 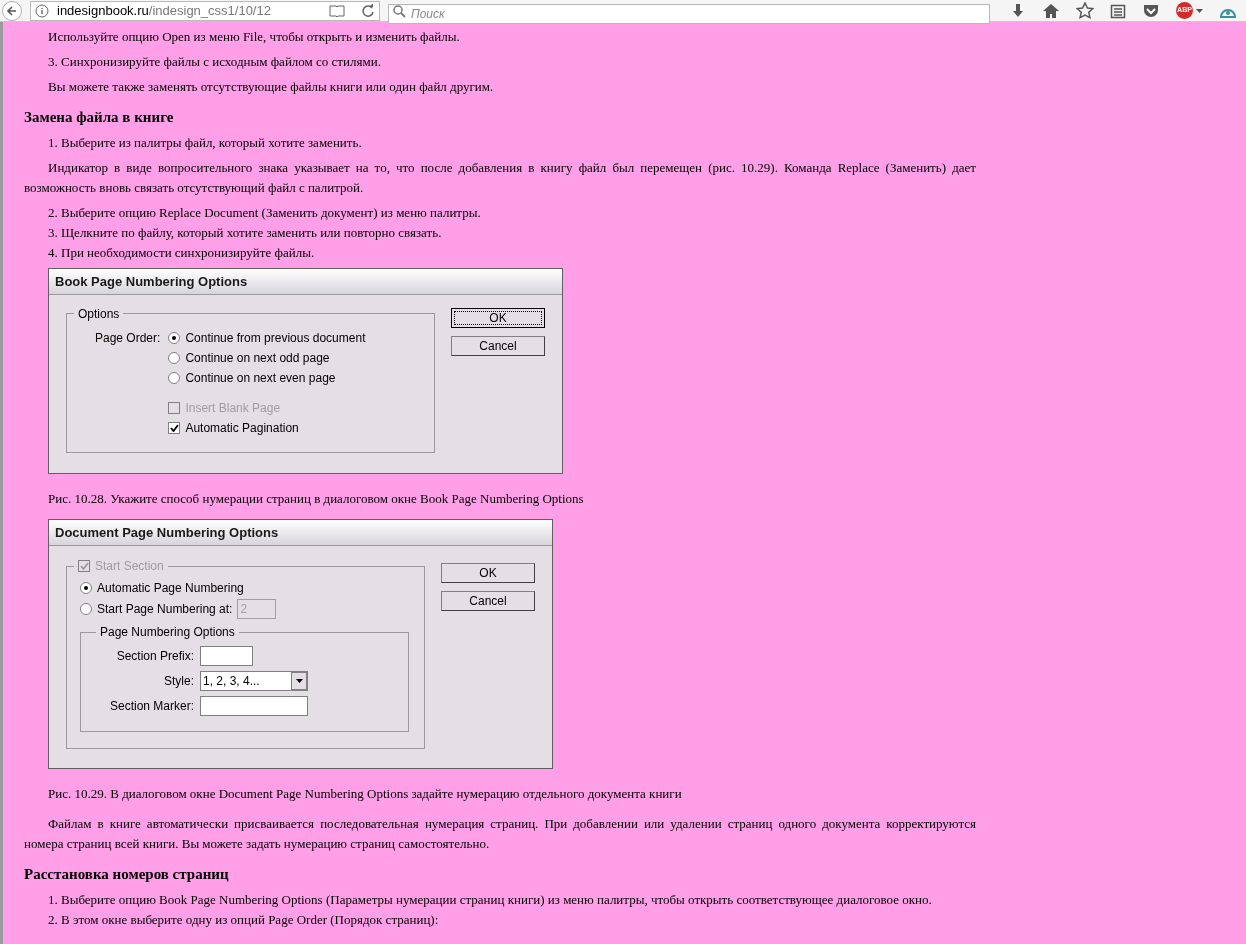 What do you see at coordinates (174, 427) in the screenshot?
I see `checkbox` at bounding box center [174, 427].